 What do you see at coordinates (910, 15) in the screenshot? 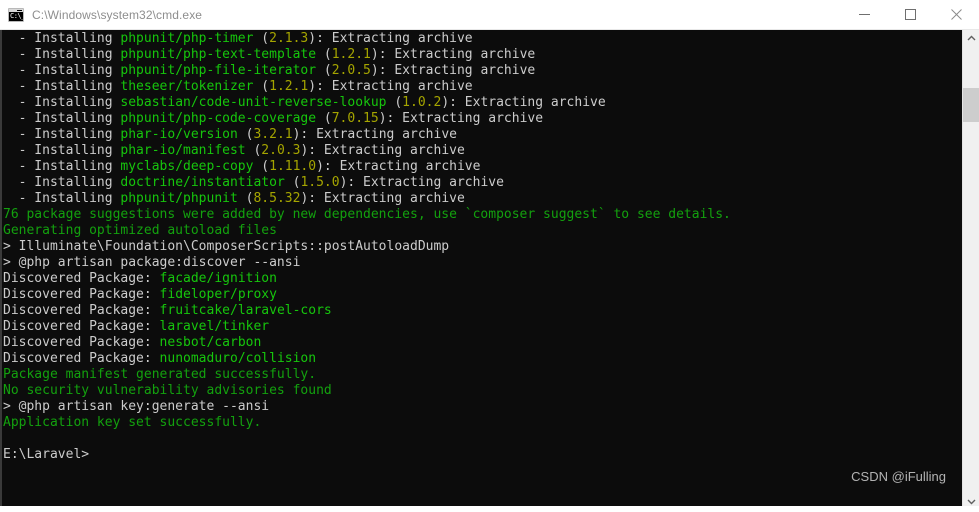
I see `maximize-button` at bounding box center [910, 15].